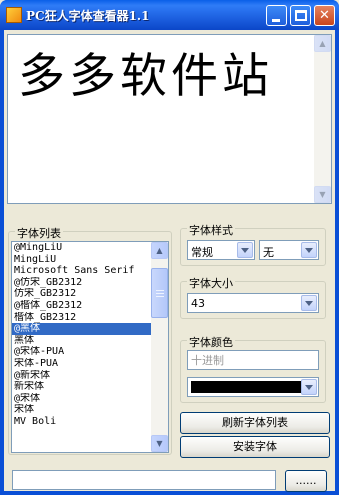 The width and height of the screenshot is (339, 495). What do you see at coordinates (169, 15) in the screenshot?
I see `title-bar: PC狂人字体查看器1.1 ✕` at bounding box center [169, 15].